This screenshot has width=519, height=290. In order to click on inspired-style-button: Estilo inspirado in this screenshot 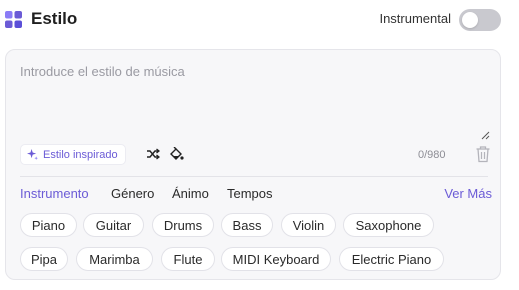, I will do `click(73, 154)`.